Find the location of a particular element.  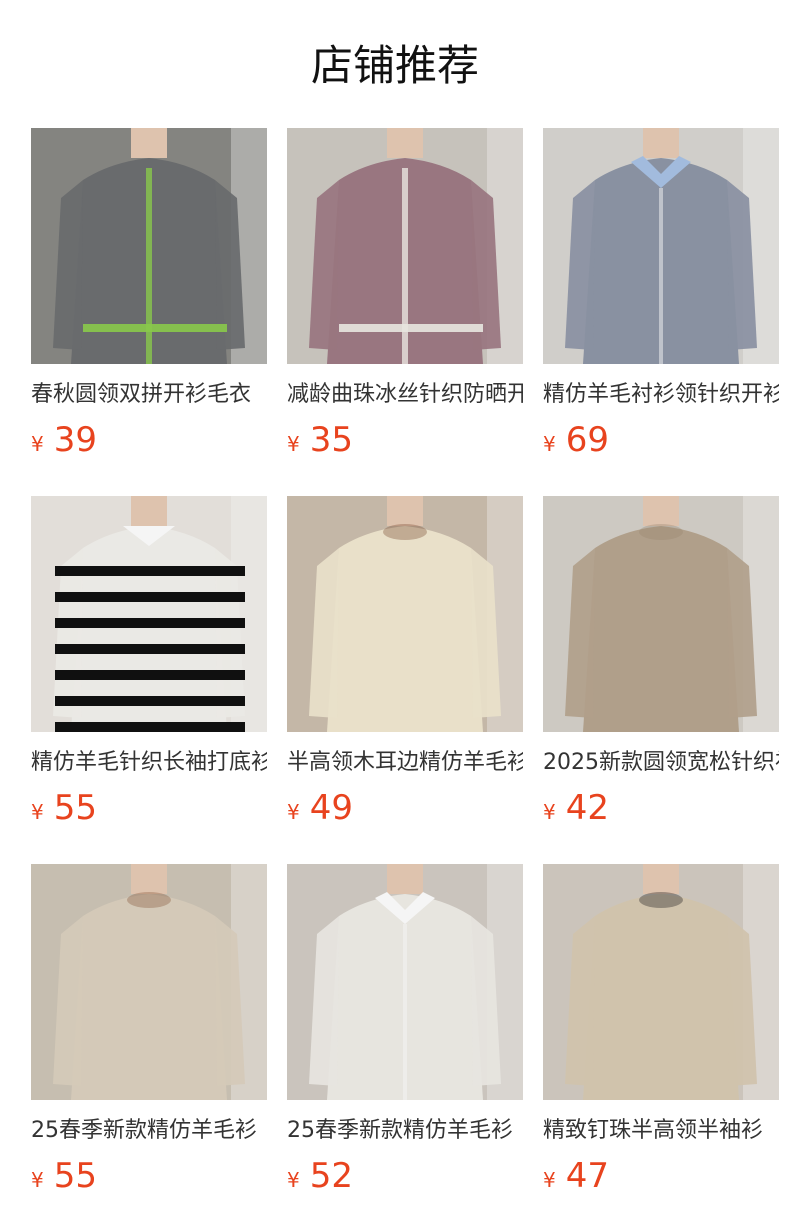

product-price: ¥42 is located at coordinates (576, 808).